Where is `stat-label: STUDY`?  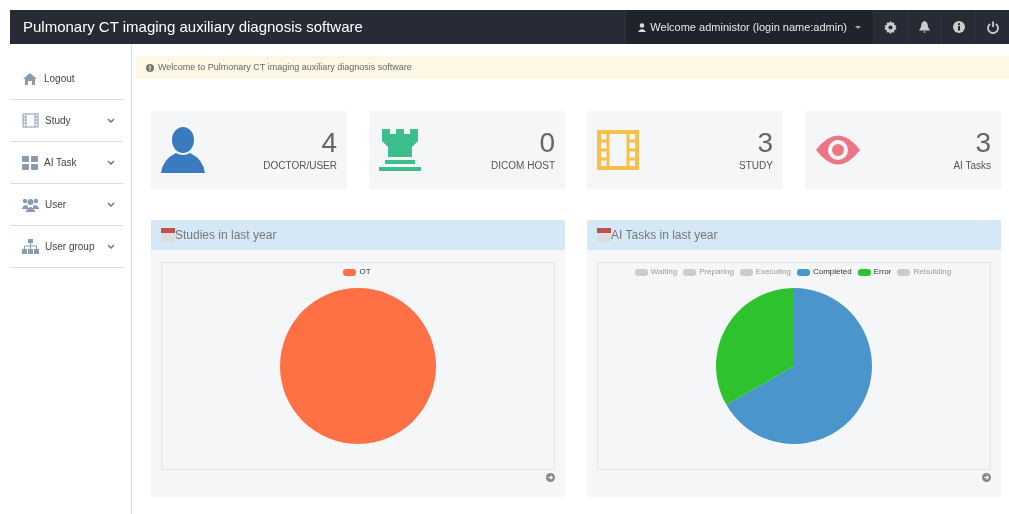 stat-label: STUDY is located at coordinates (756, 165).